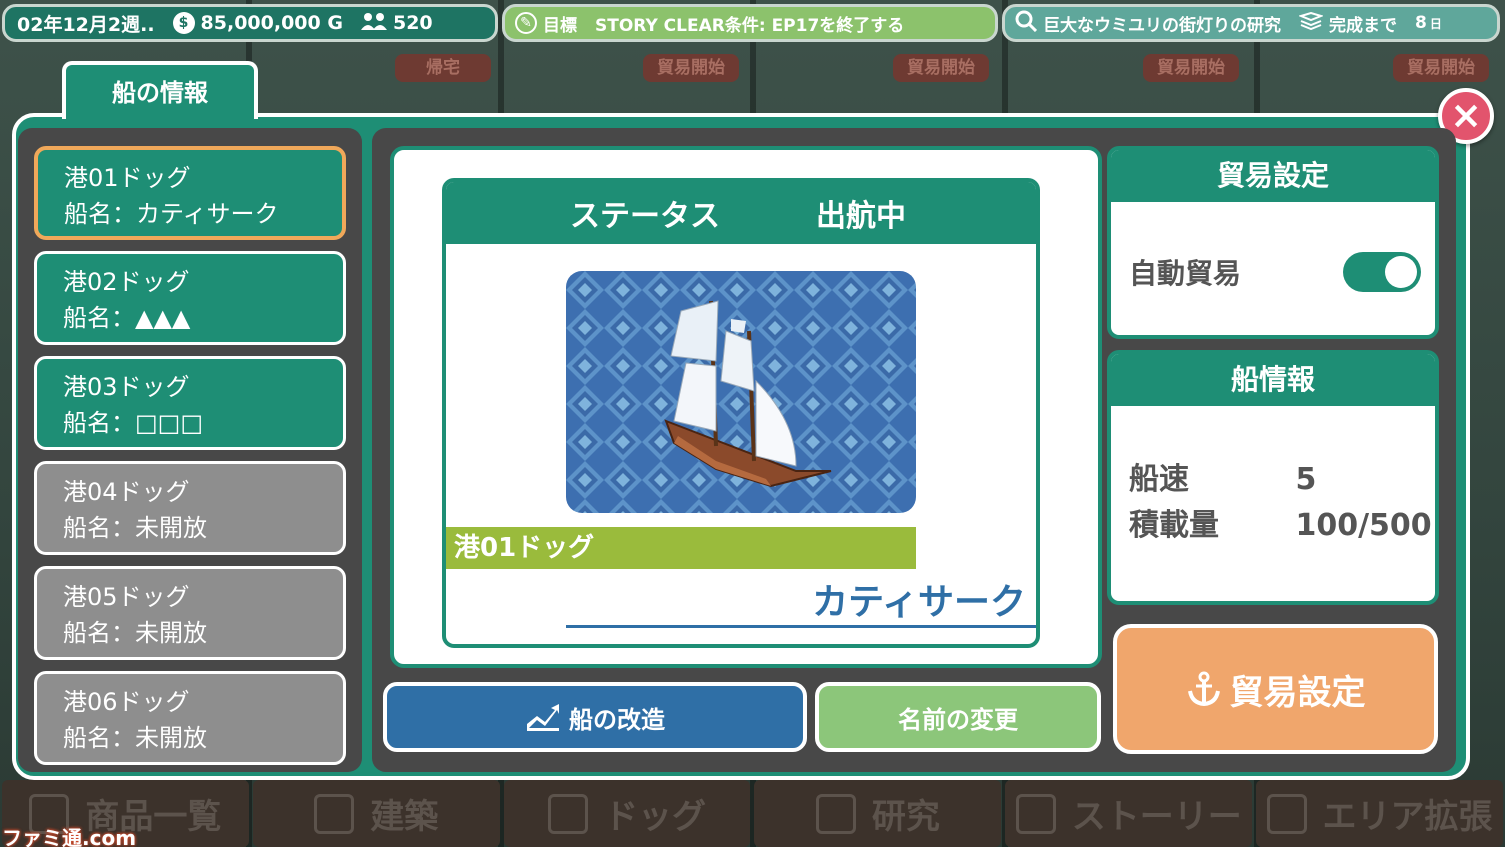 This screenshot has width=1505, height=847. Describe the element at coordinates (127, 178) in the screenshot. I see `dock-item-title: 港01ドッグ` at that location.